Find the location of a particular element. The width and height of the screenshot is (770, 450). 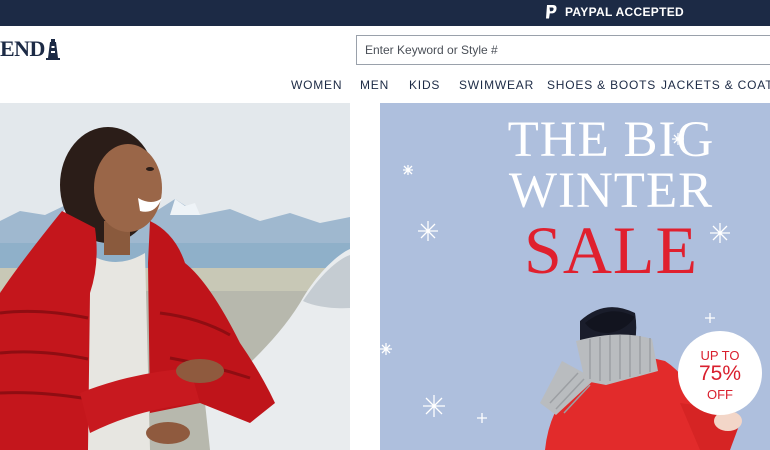

badge-off: OFF is located at coordinates (720, 394).